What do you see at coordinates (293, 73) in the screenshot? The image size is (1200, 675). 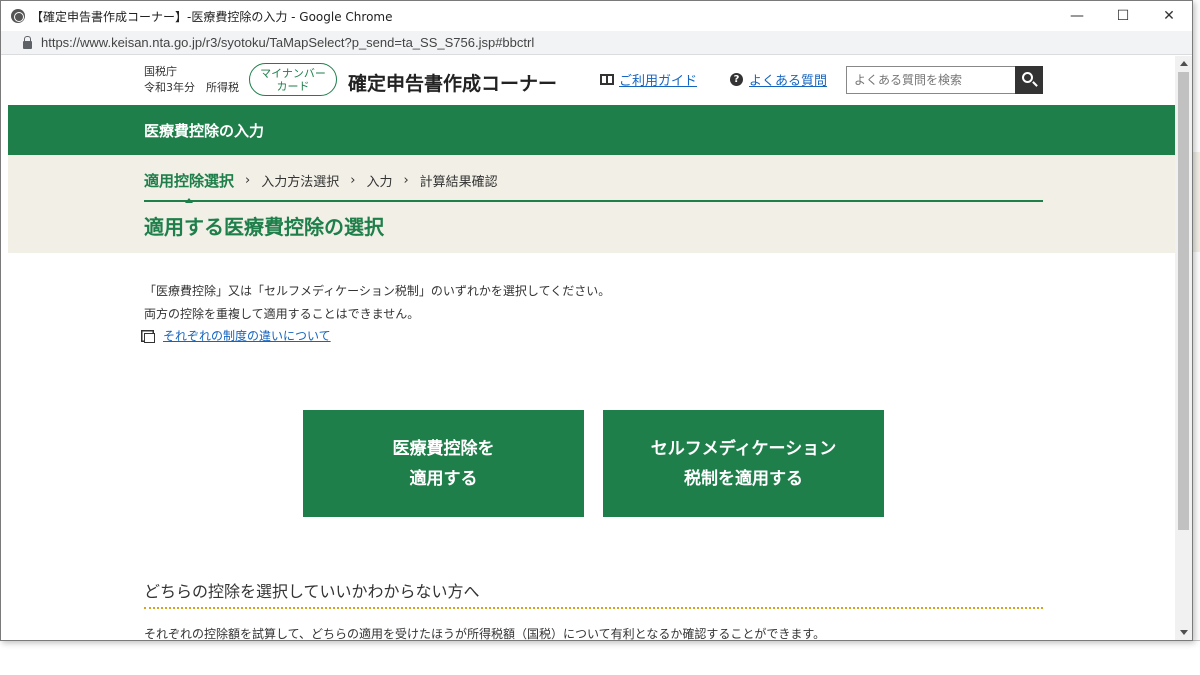 I see `mynumber-label-1: マイナンバー` at bounding box center [293, 73].